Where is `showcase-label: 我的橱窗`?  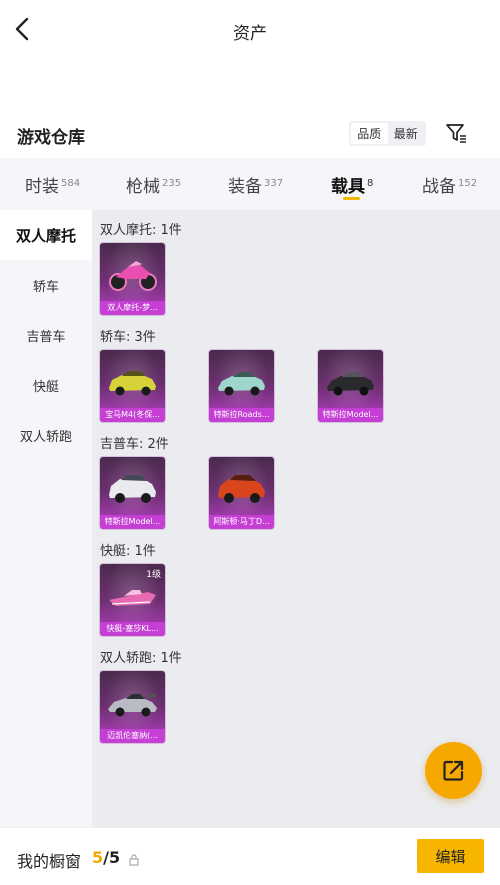 showcase-label: 我的橱窗 is located at coordinates (49, 861).